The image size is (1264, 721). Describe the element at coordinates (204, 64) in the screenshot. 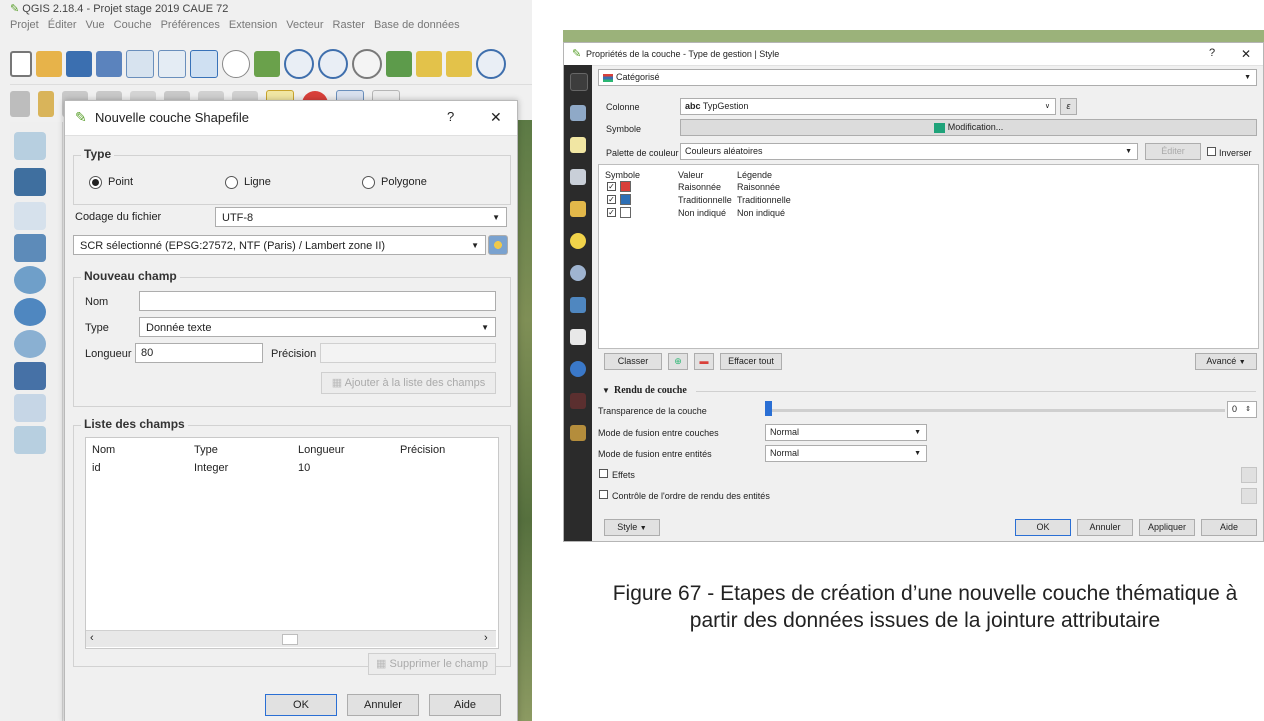

I see `touch-zoom-icon` at that location.